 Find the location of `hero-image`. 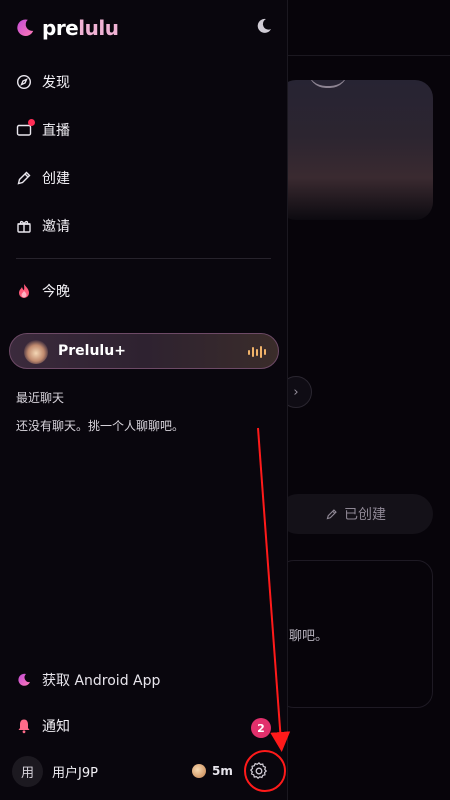

hero-image is located at coordinates (355, 150).